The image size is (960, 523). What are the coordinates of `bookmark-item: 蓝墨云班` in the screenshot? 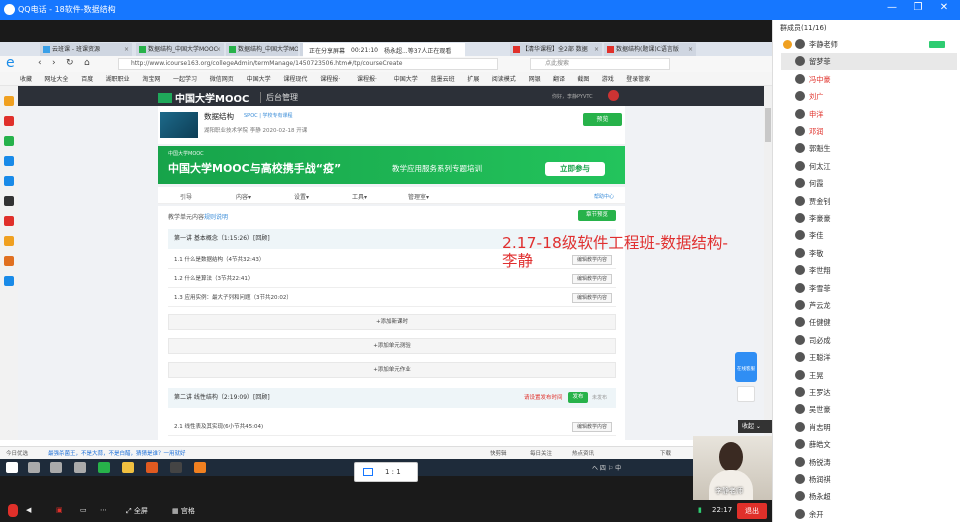 It's located at (443, 78).